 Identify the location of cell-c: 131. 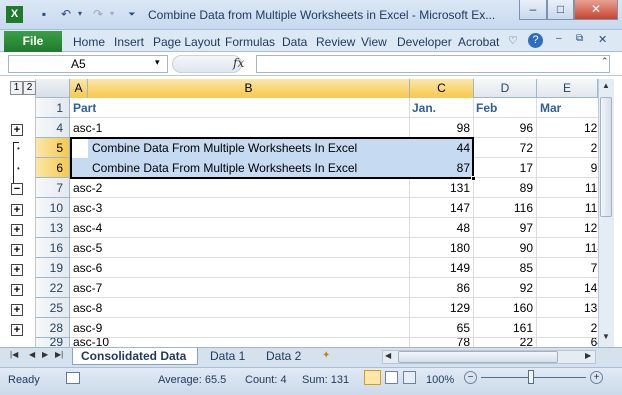
(442, 188).